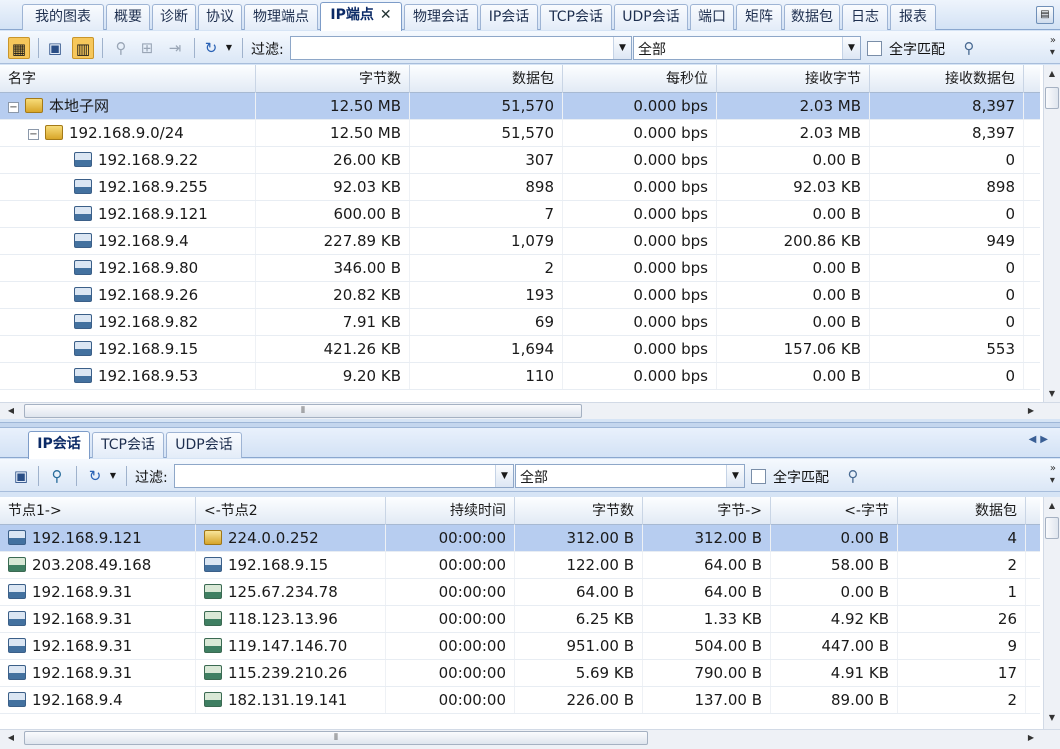 The width and height of the screenshot is (1060, 749). Describe the element at coordinates (865, 17) in the screenshot. I see `tab-log: 日志` at that location.